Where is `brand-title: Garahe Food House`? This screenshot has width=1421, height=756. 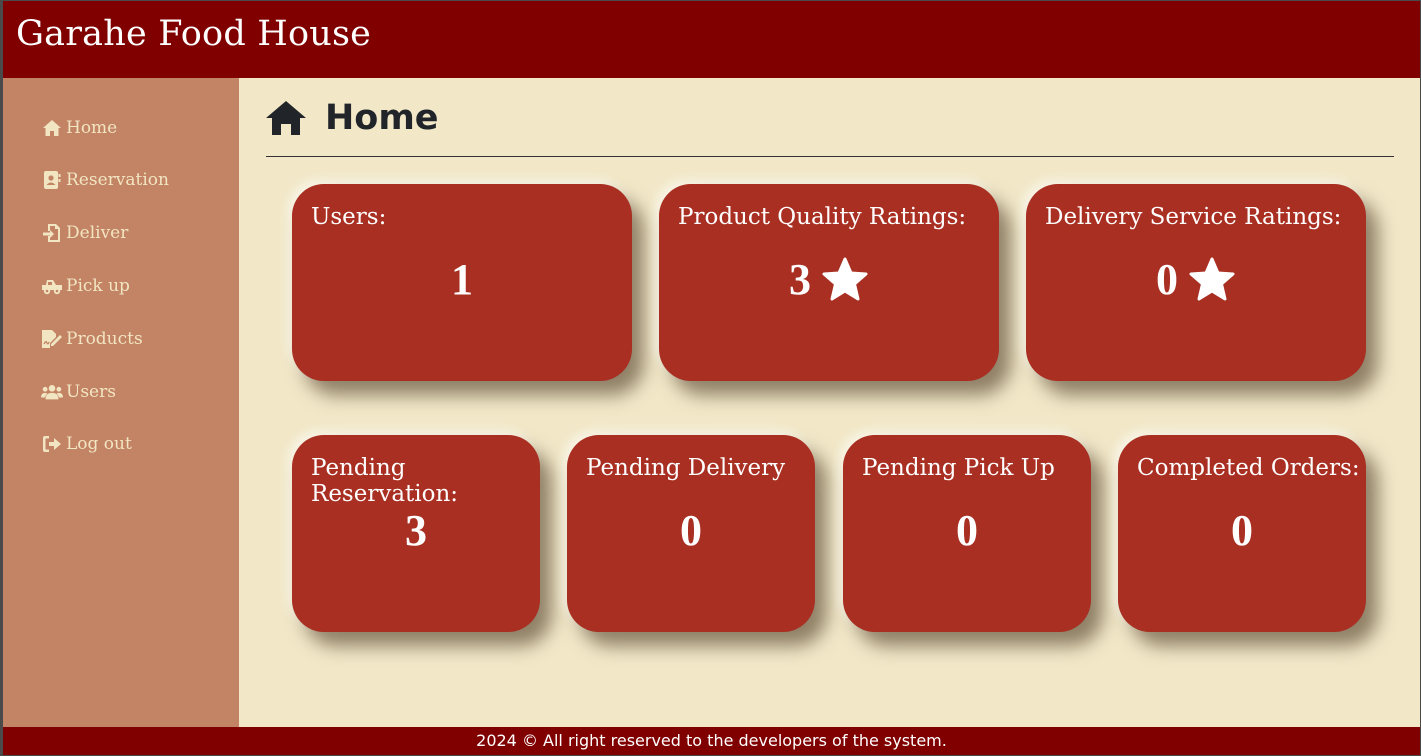 brand-title: Garahe Food House is located at coordinates (194, 34).